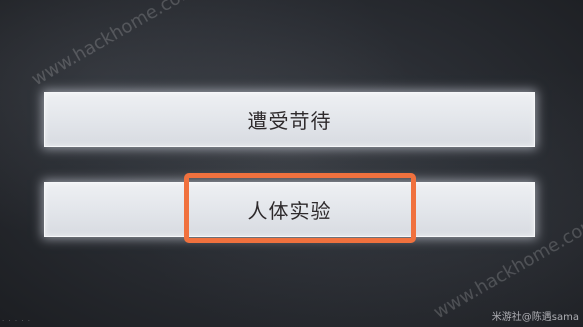  I want to click on choice-button-2: 人体实验, so click(289, 209).